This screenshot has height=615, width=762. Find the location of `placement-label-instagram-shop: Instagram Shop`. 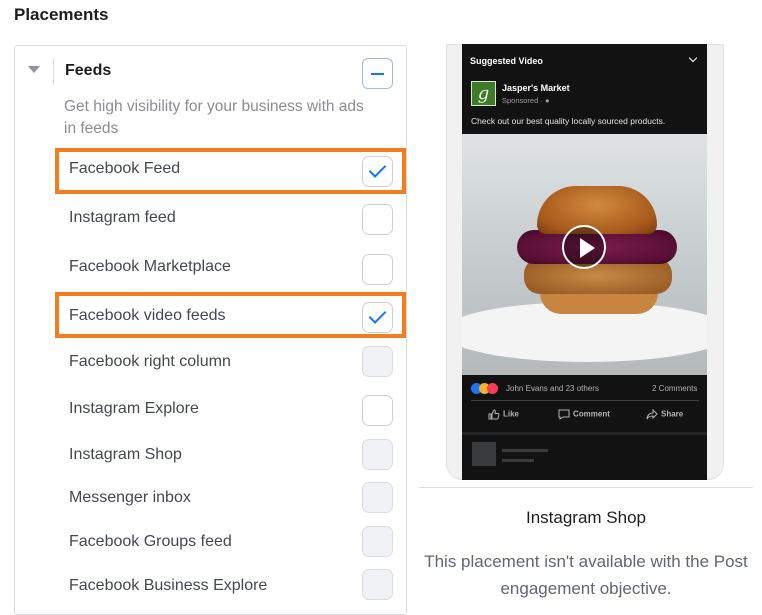

placement-label-instagram-shop: Instagram Shop is located at coordinates (125, 454).